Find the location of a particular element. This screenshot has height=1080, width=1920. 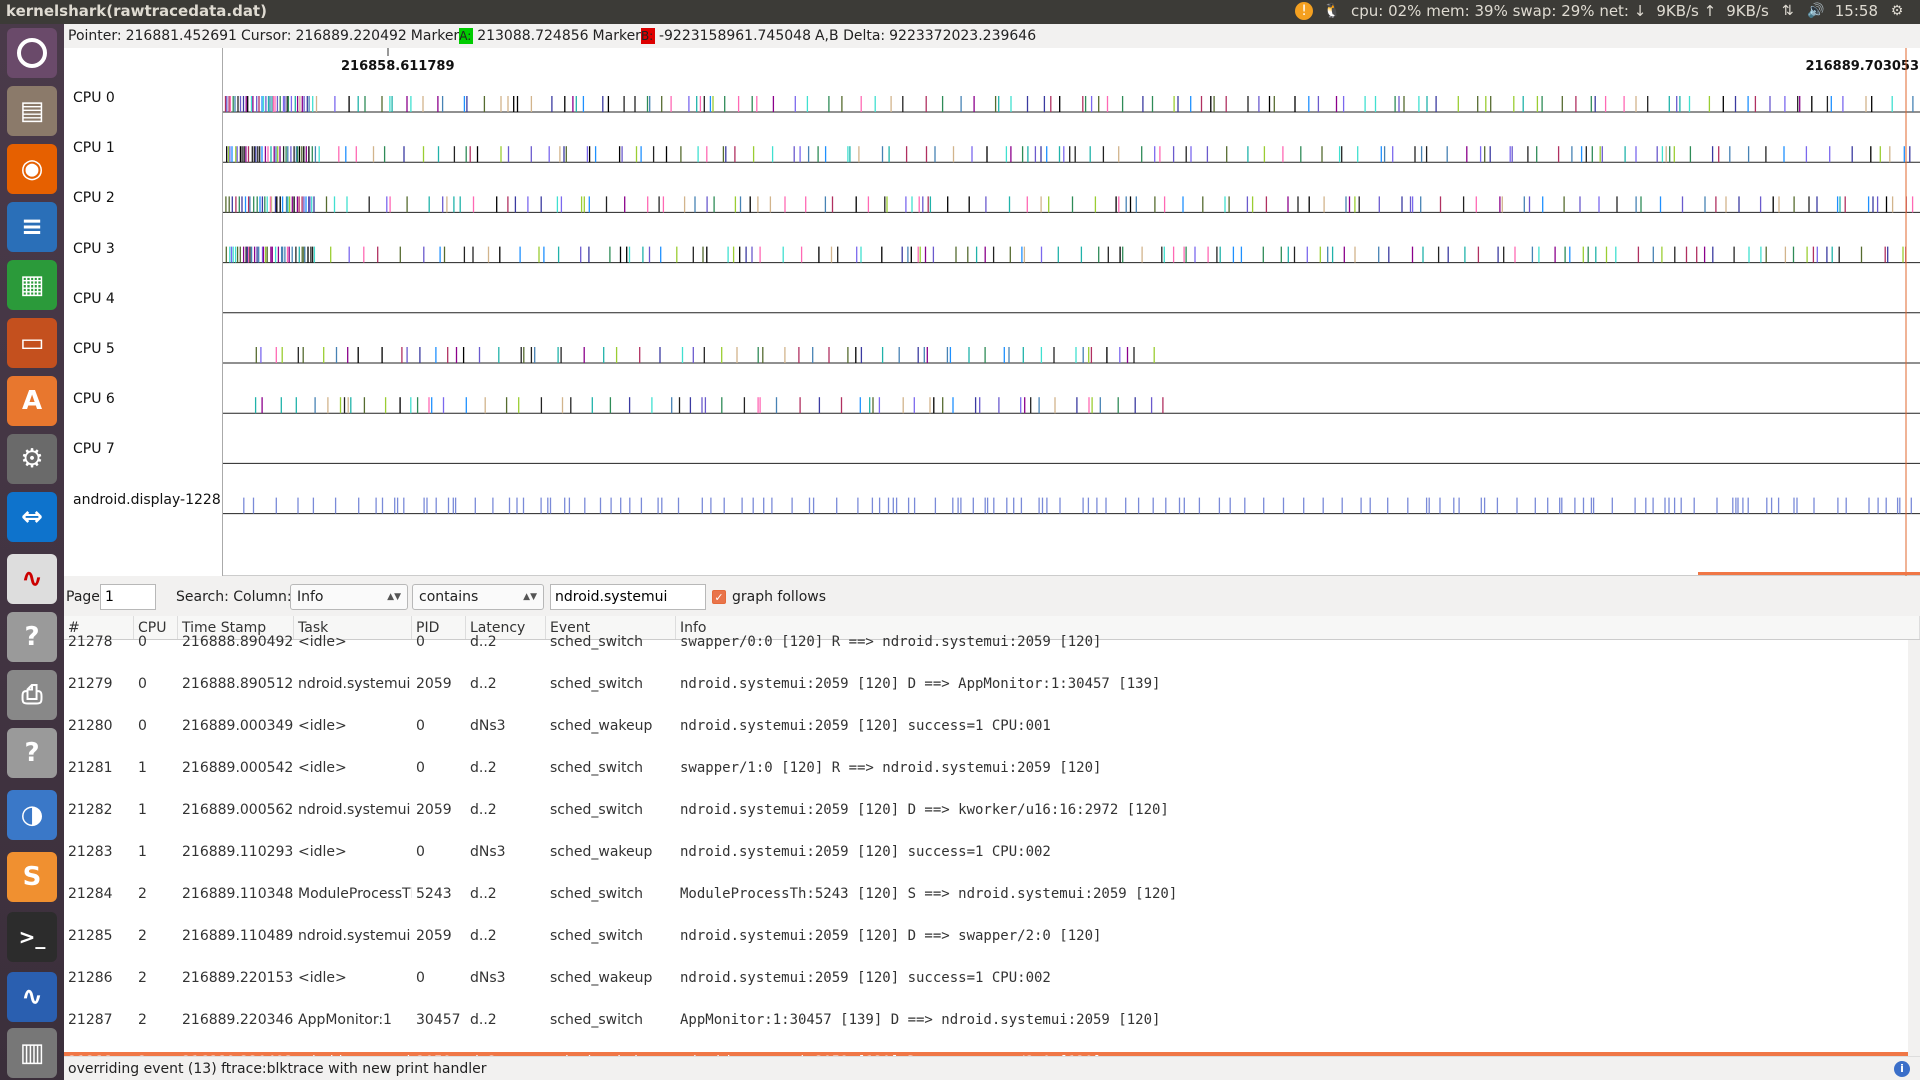

table-cell: <idle> is located at coordinates (322, 726).